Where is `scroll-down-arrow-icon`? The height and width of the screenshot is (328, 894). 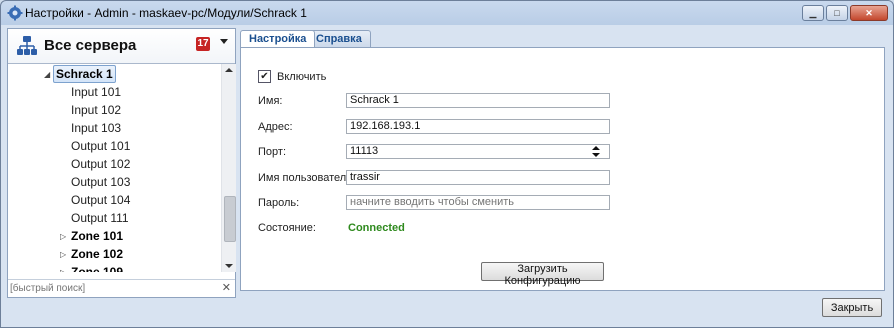
scroll-down-arrow-icon is located at coordinates (229, 266).